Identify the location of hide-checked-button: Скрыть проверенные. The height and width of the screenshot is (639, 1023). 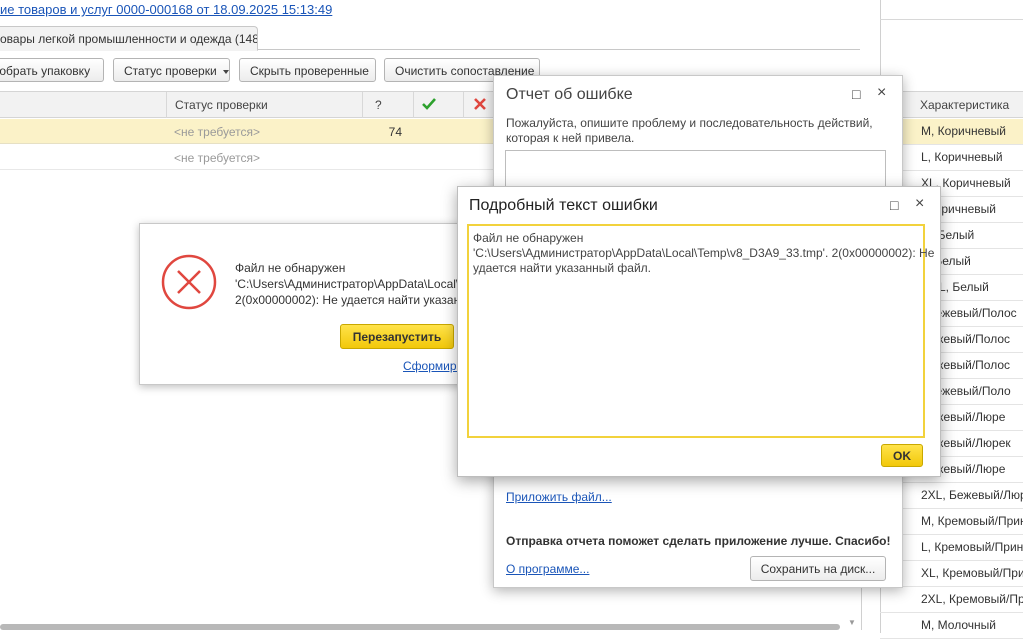
(307, 70).